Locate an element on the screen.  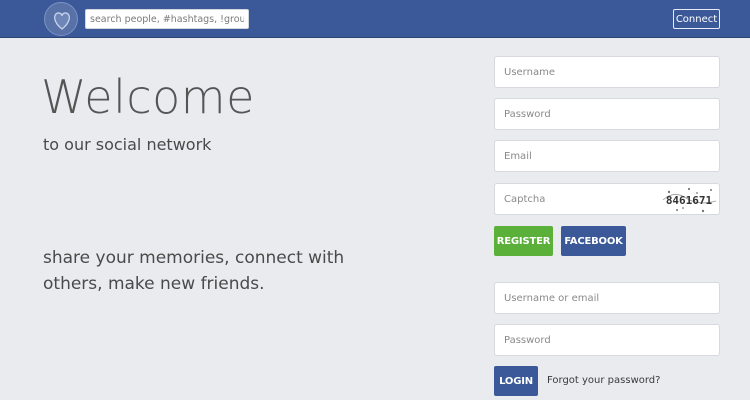
captcha-image: 8461671 is located at coordinates (689, 199).